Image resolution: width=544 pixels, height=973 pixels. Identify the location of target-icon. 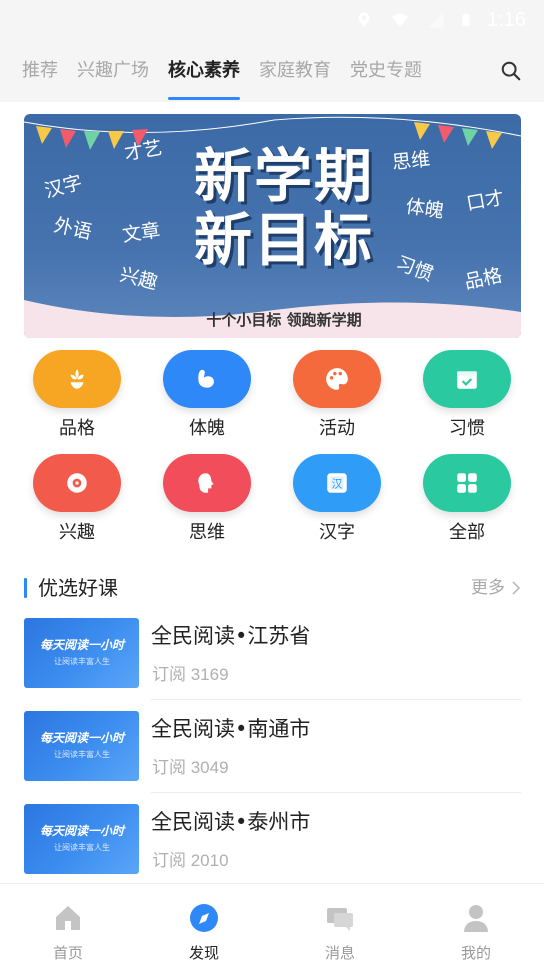
(77, 483).